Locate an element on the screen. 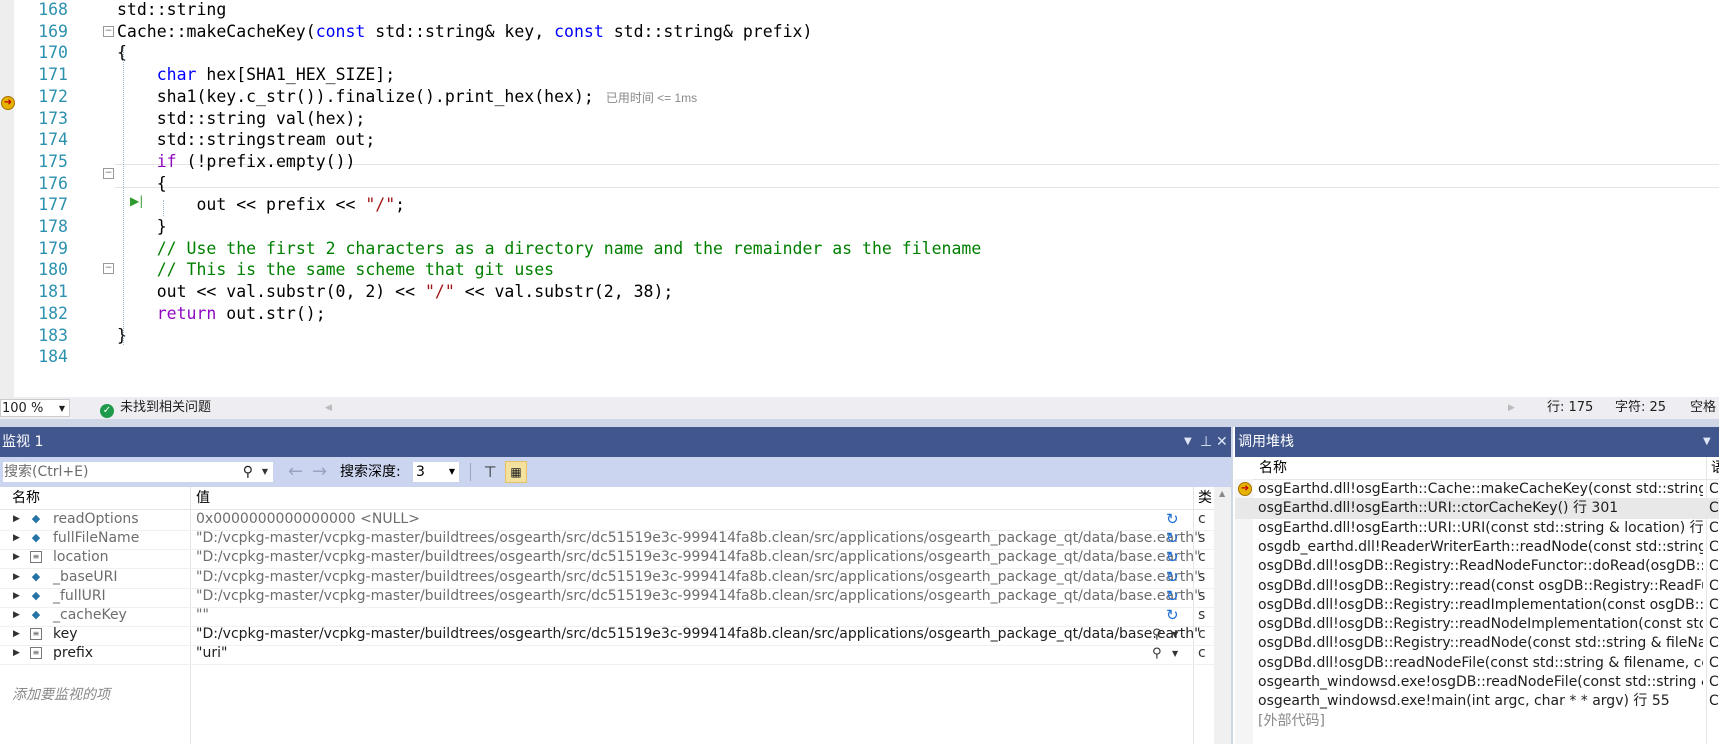 The width and height of the screenshot is (1719, 744). column-header-value: 值 is located at coordinates (203, 498).